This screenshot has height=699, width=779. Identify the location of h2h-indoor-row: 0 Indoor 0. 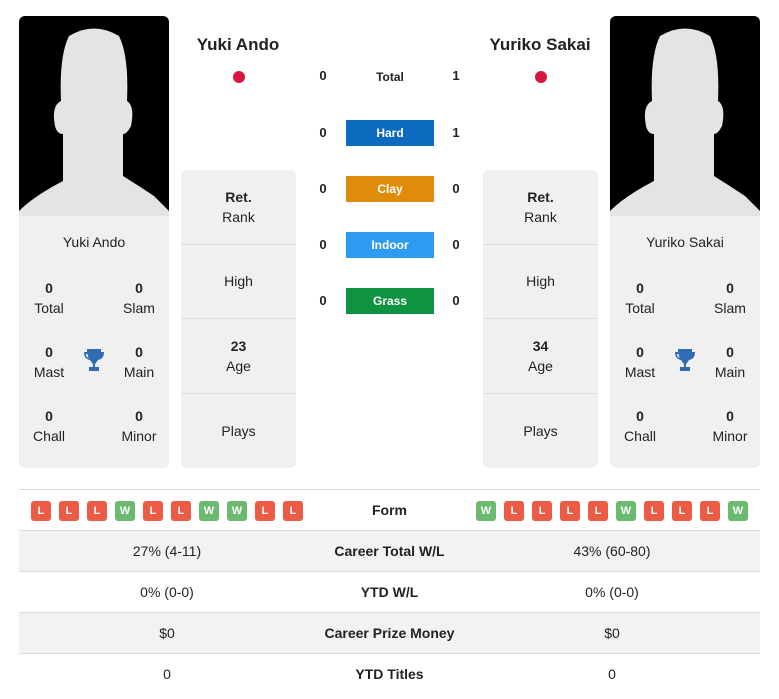
(390, 245).